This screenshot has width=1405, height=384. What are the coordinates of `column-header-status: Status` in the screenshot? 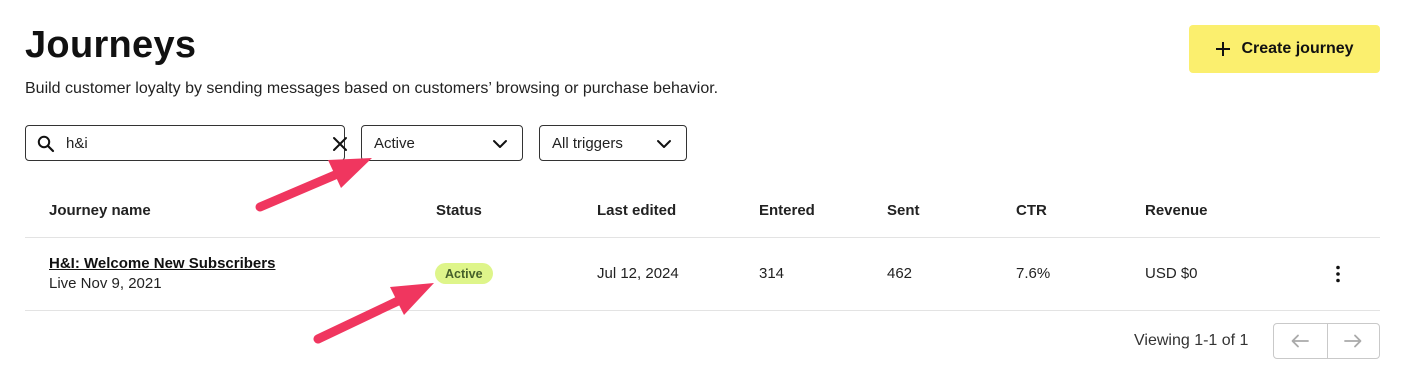 It's located at (459, 210).